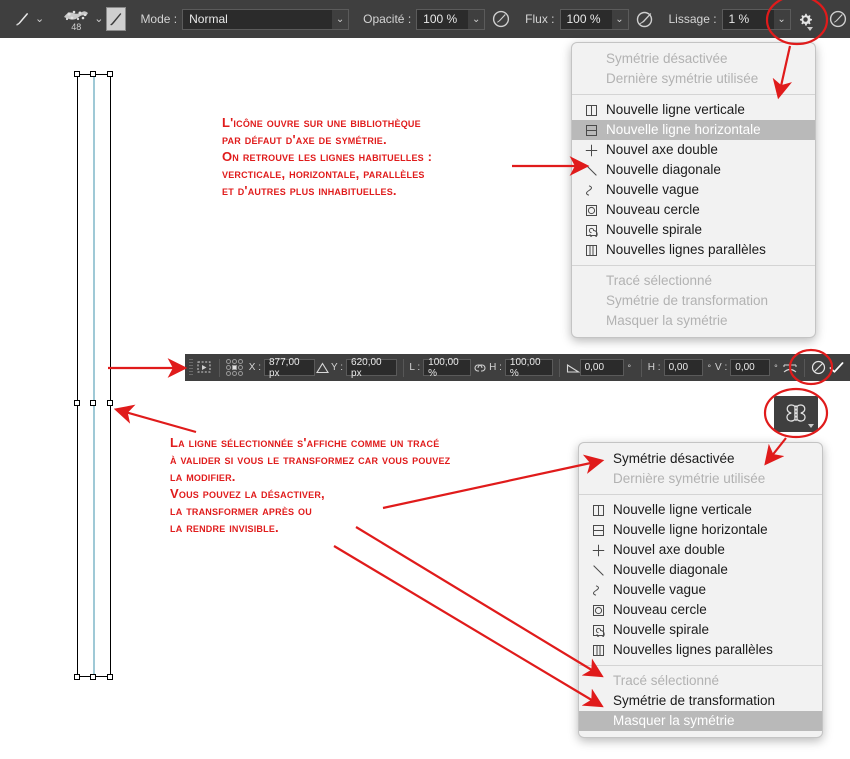 The width and height of the screenshot is (850, 759). Describe the element at coordinates (234, 367) in the screenshot. I see `anchor-grid-icon` at that location.